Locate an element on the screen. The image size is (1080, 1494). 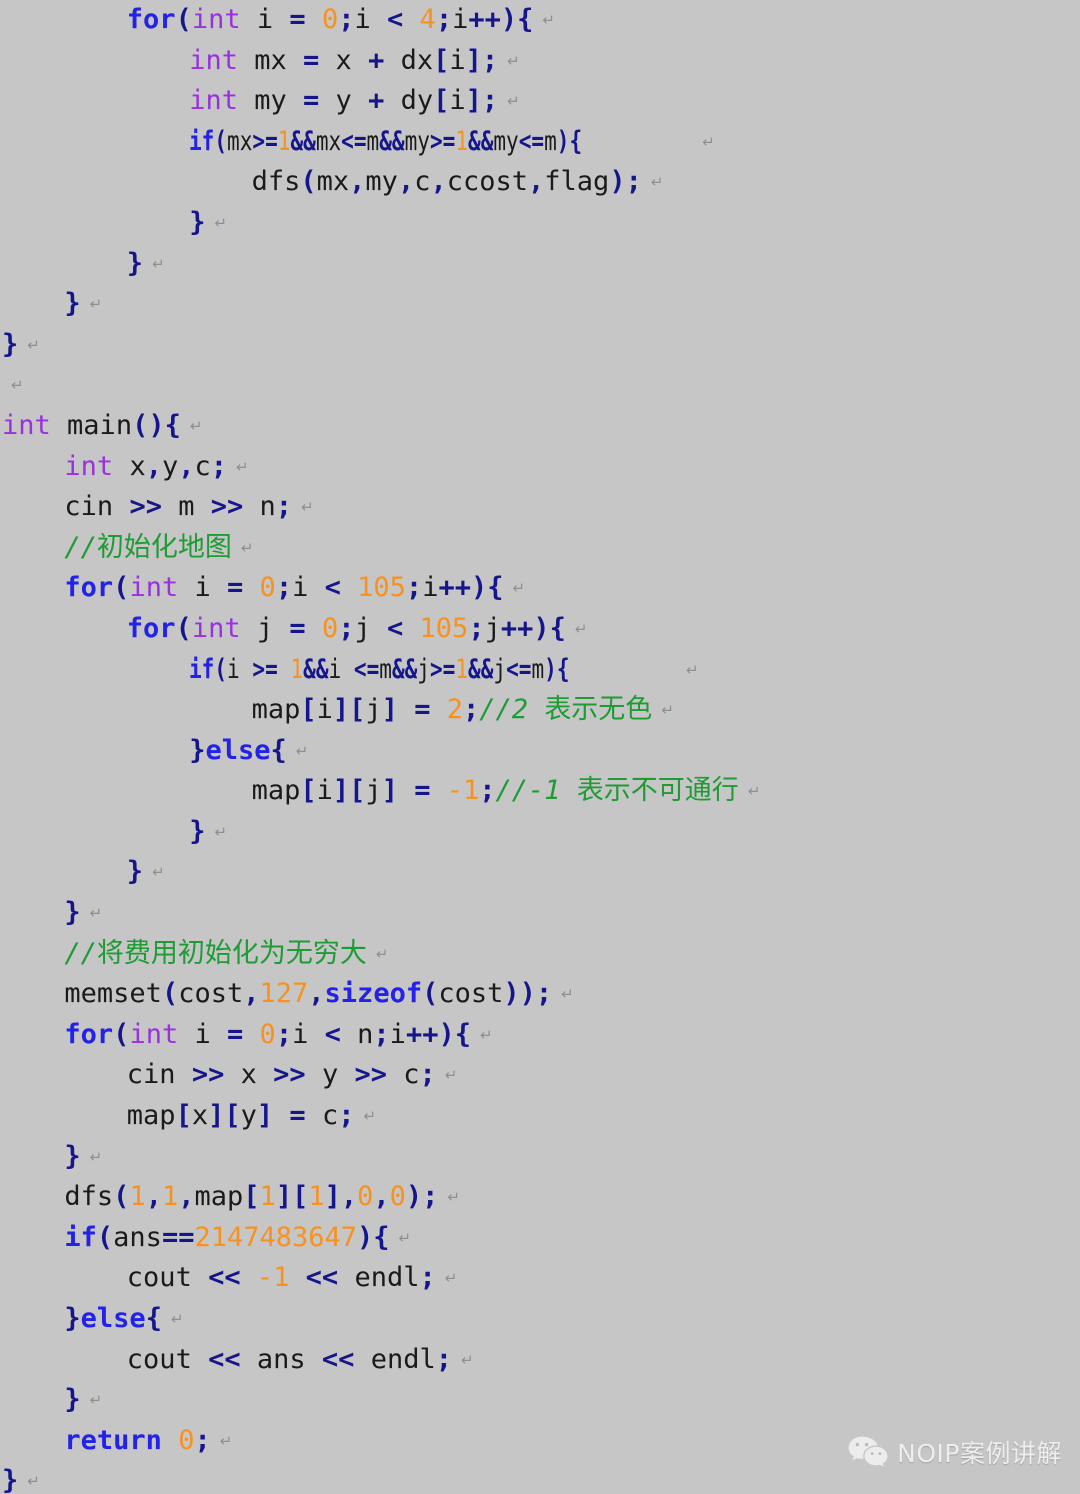
code-identifier: j is located at coordinates (373, 791).